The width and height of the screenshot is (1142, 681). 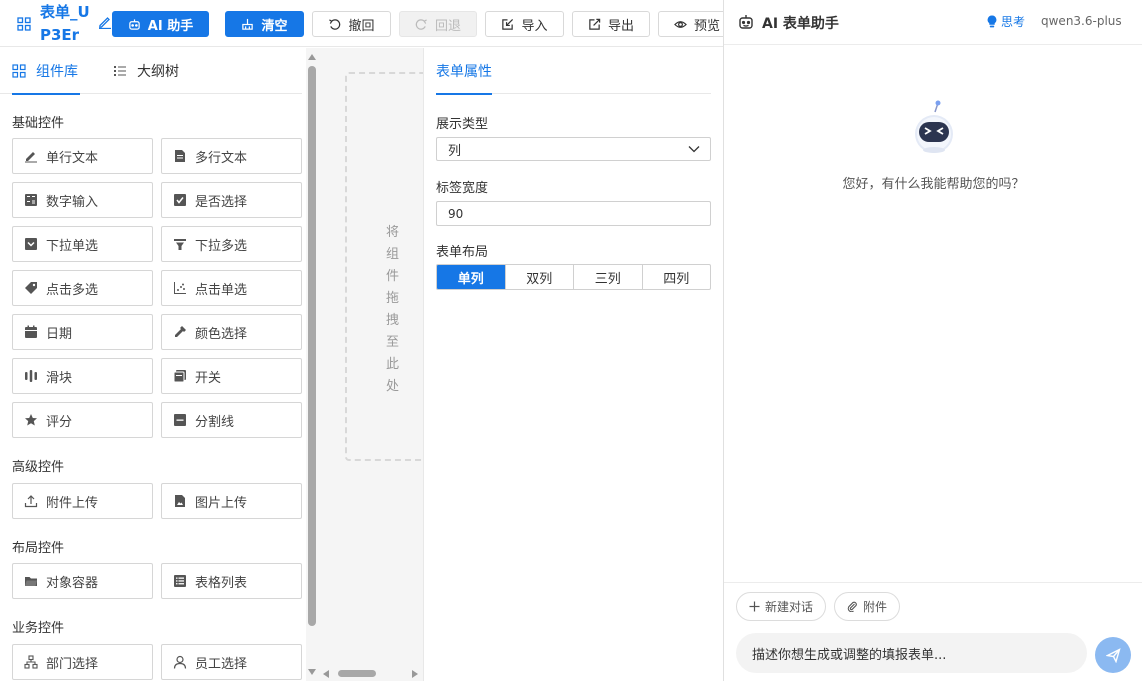 I want to click on component-label: 多行文本, so click(x=221, y=158).